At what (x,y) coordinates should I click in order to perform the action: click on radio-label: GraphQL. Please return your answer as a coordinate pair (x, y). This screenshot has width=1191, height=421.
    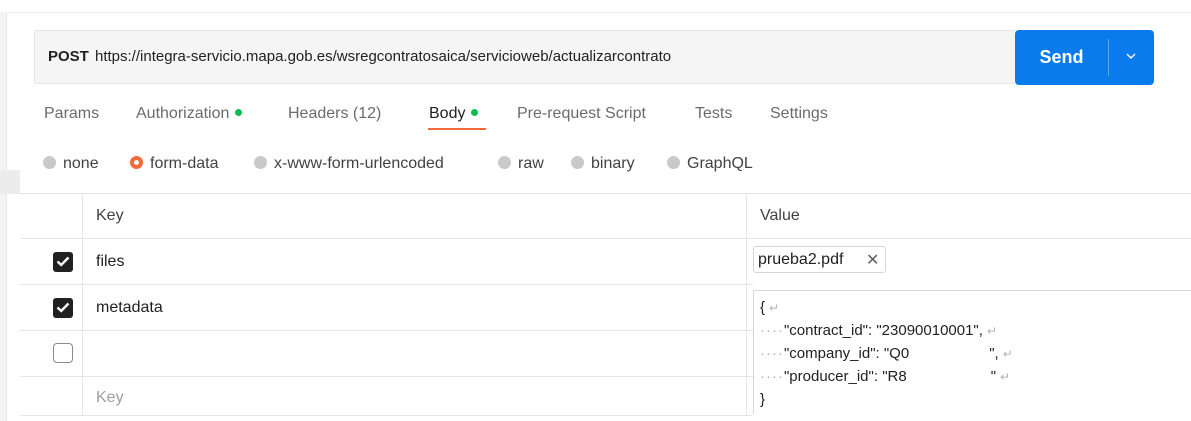
    Looking at the image, I should click on (720, 163).